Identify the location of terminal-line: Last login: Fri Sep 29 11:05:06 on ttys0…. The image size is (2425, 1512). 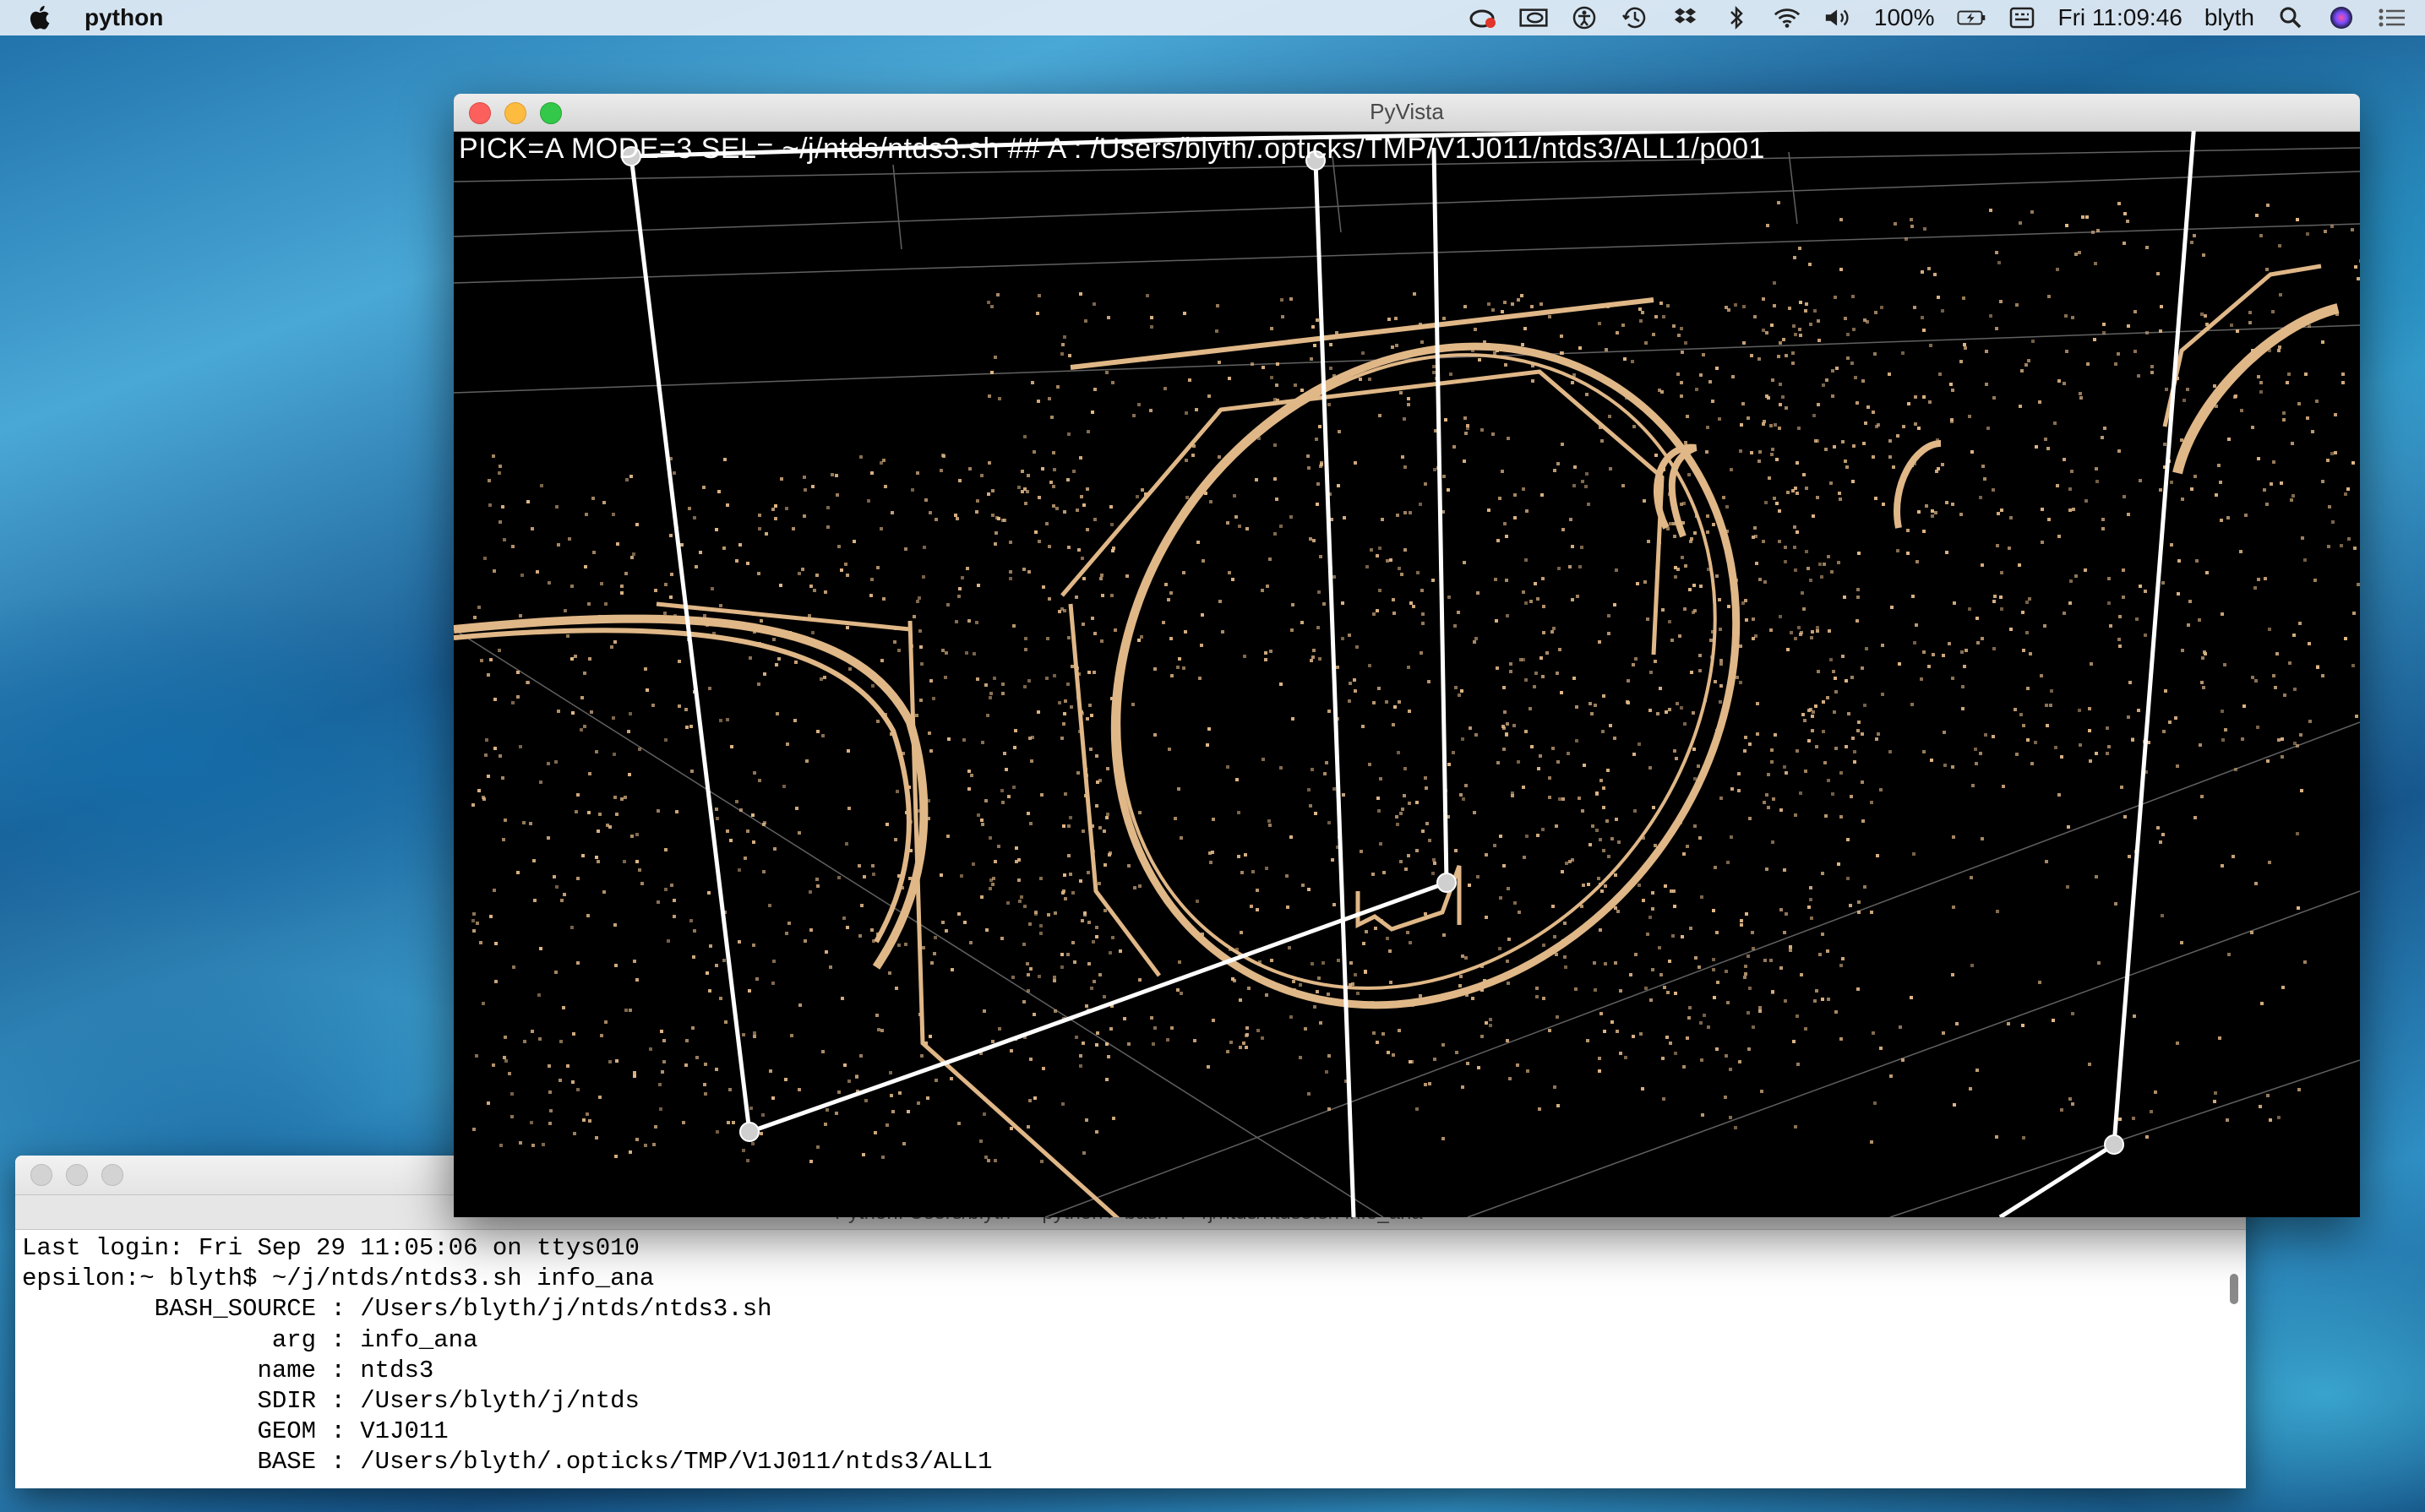
(331, 1248).